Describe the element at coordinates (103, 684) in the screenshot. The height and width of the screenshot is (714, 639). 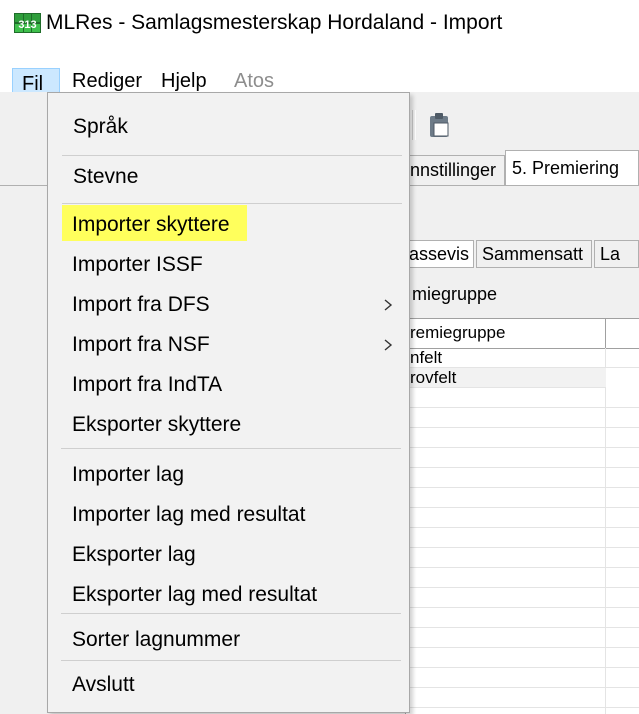
I see `menu-item-label: Avslutt` at that location.